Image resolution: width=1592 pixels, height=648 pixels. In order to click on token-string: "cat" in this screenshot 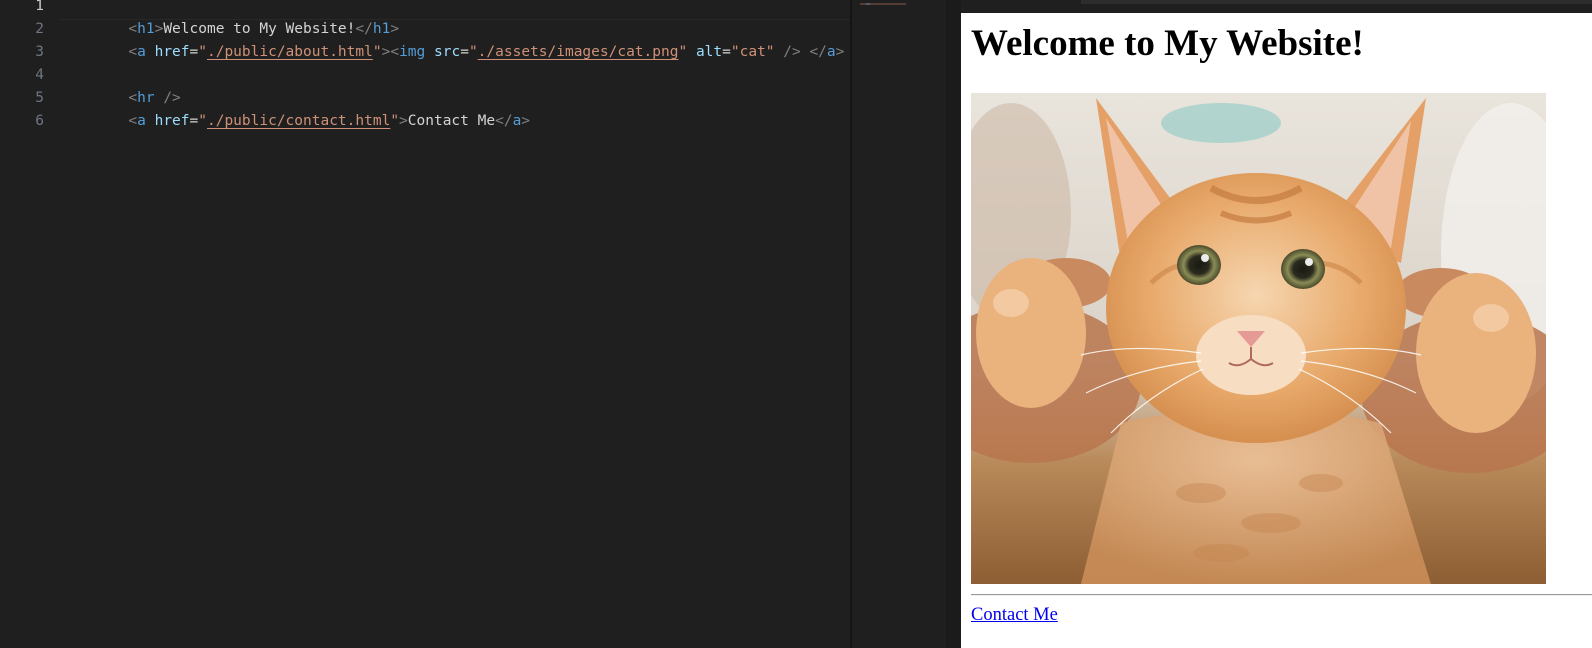, I will do `click(752, 52)`.